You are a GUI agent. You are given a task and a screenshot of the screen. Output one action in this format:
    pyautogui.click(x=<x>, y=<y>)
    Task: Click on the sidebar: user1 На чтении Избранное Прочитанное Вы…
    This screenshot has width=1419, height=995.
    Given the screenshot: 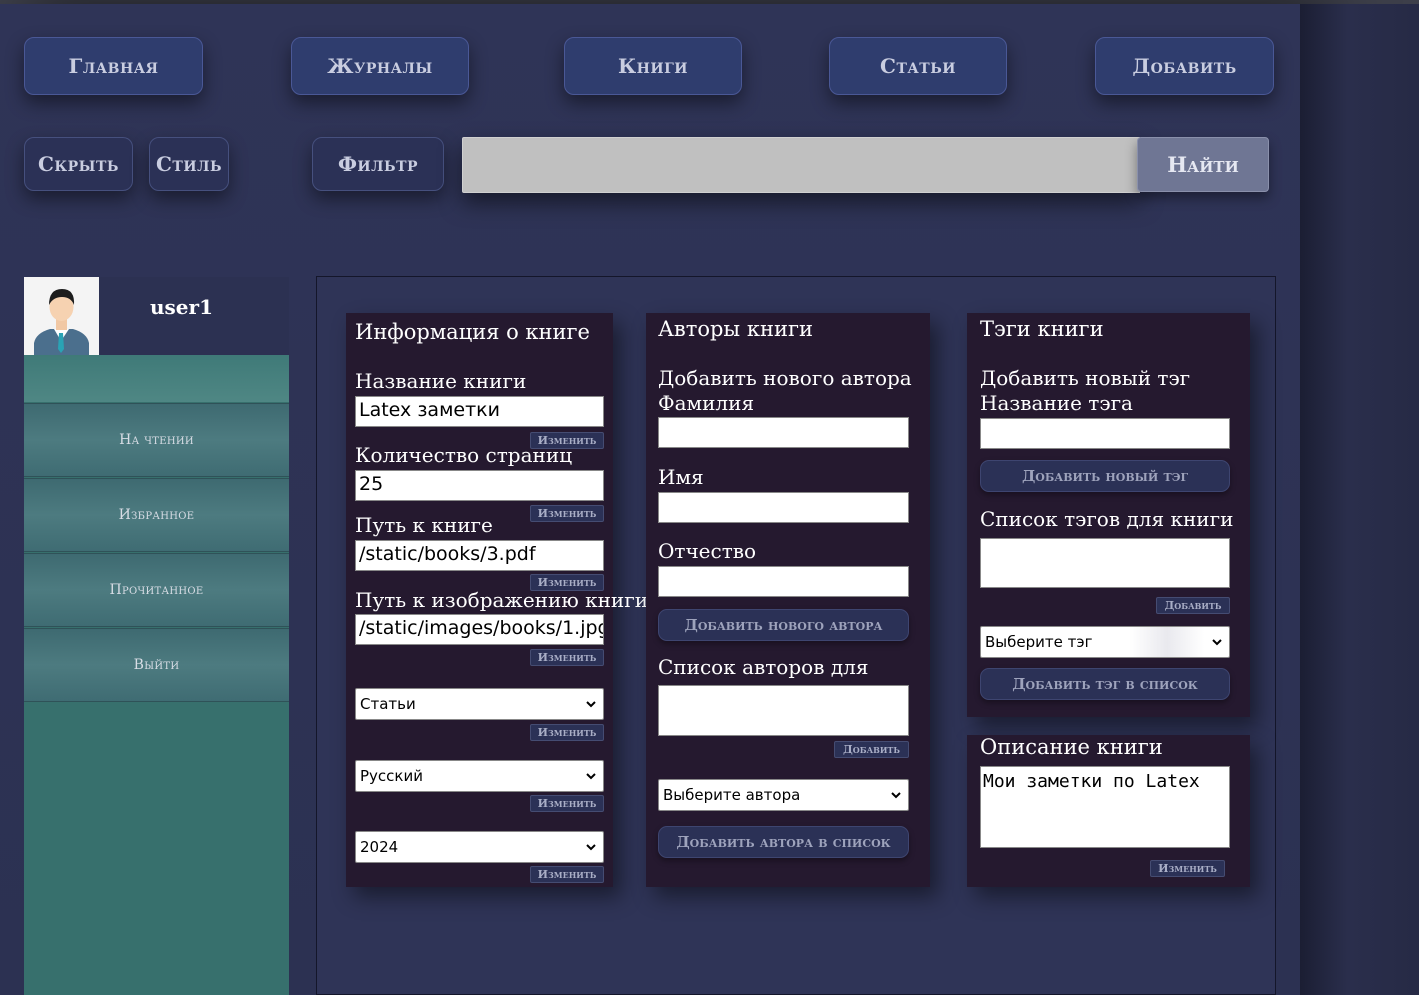 What is the action you would take?
    pyautogui.click(x=156, y=636)
    